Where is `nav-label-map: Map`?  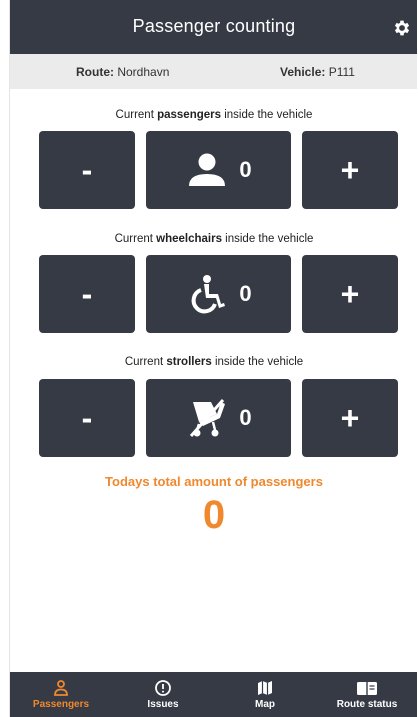 nav-label-map: Map is located at coordinates (265, 704).